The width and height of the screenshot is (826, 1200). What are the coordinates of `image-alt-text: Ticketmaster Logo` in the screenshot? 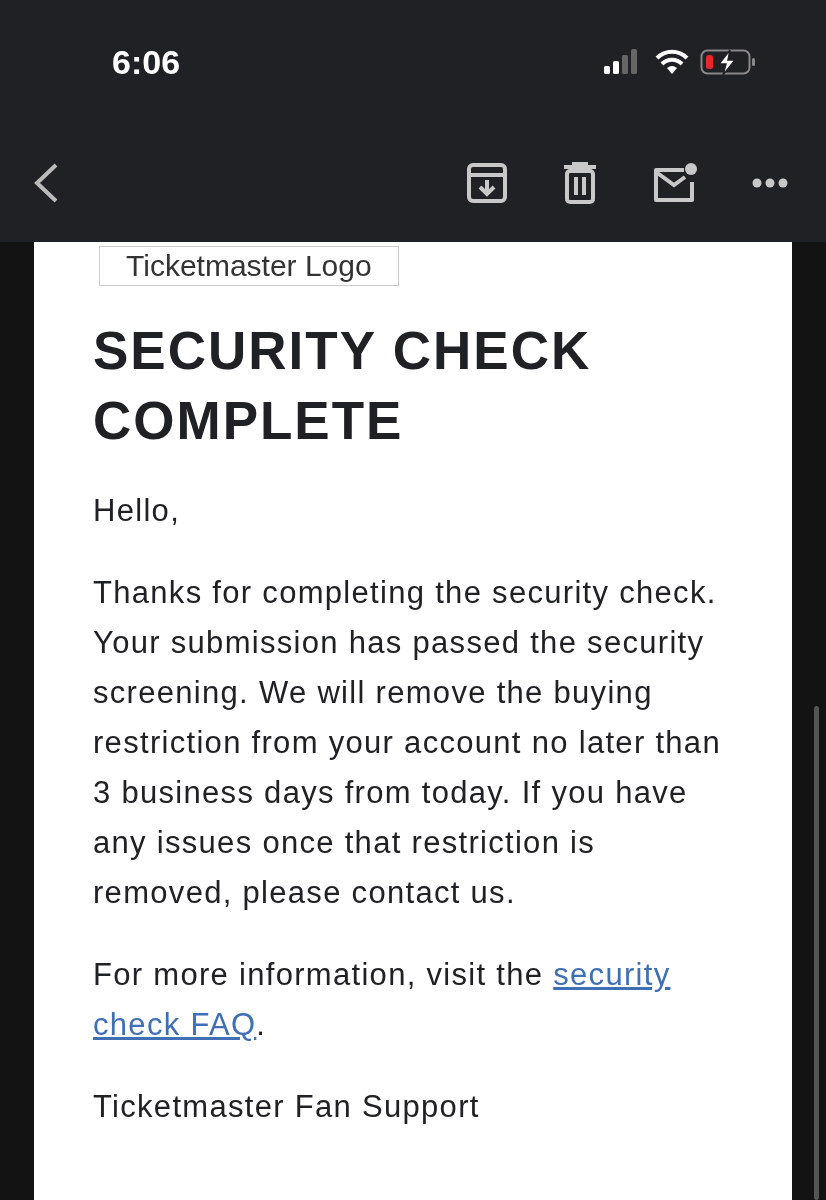 It's located at (249, 265).